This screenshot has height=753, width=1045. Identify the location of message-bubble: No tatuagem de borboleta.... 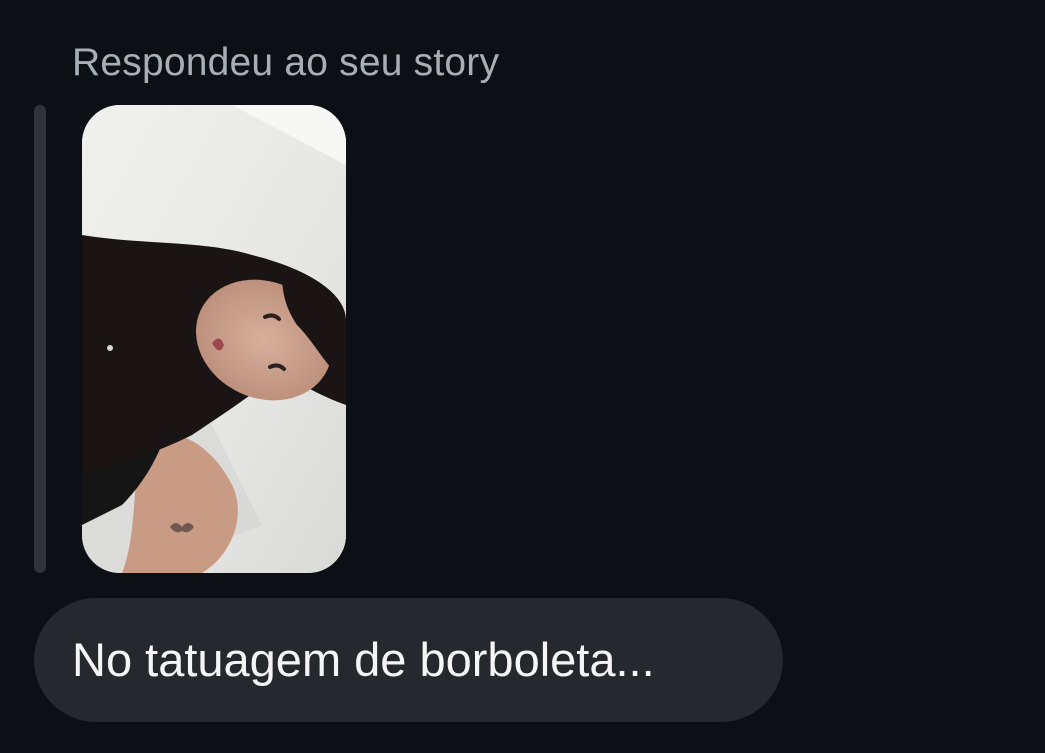
(408, 660).